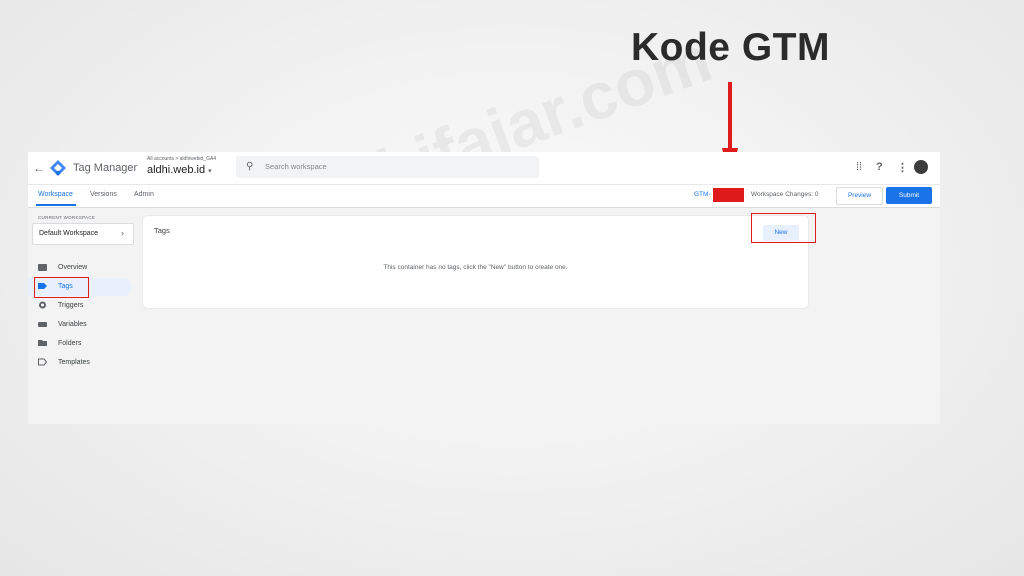 The image size is (1024, 576). Describe the element at coordinates (42, 305) in the screenshot. I see `trigger-icon` at that location.